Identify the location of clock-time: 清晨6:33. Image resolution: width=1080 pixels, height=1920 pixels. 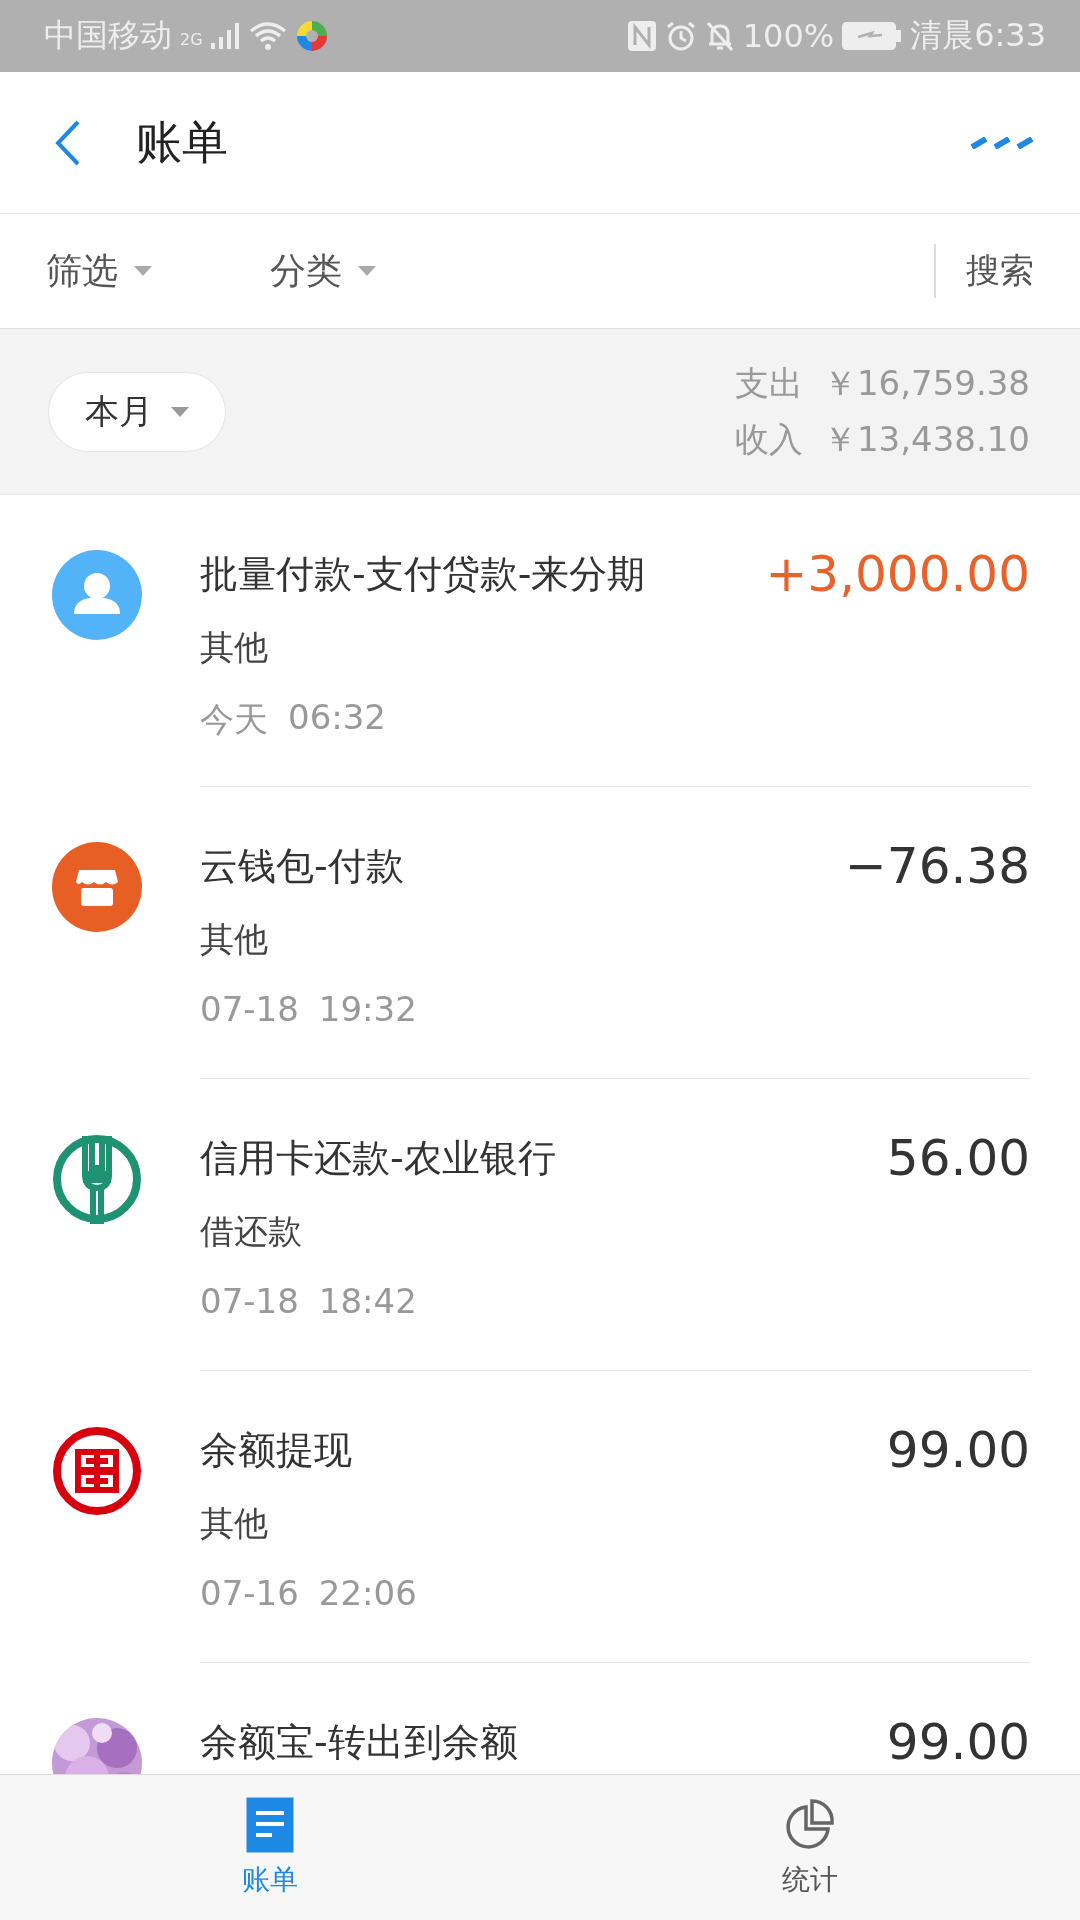
(978, 35).